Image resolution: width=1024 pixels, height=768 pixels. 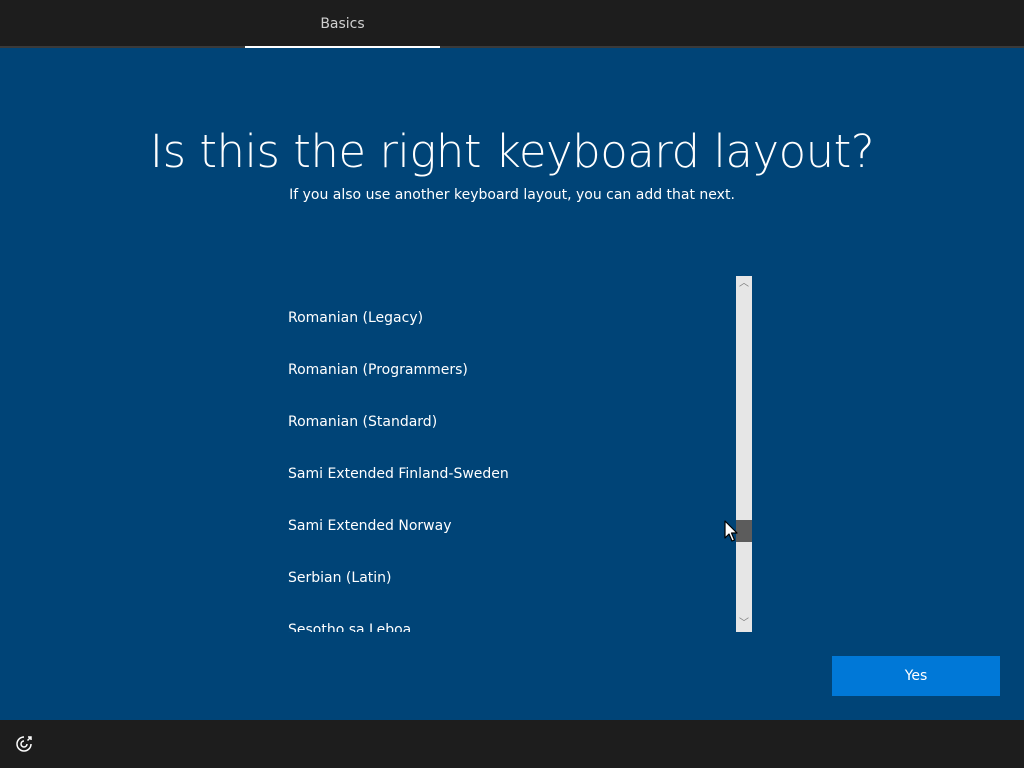 I want to click on layout-item-romanian-legacy: Romanian (Legacy), so click(x=506, y=318).